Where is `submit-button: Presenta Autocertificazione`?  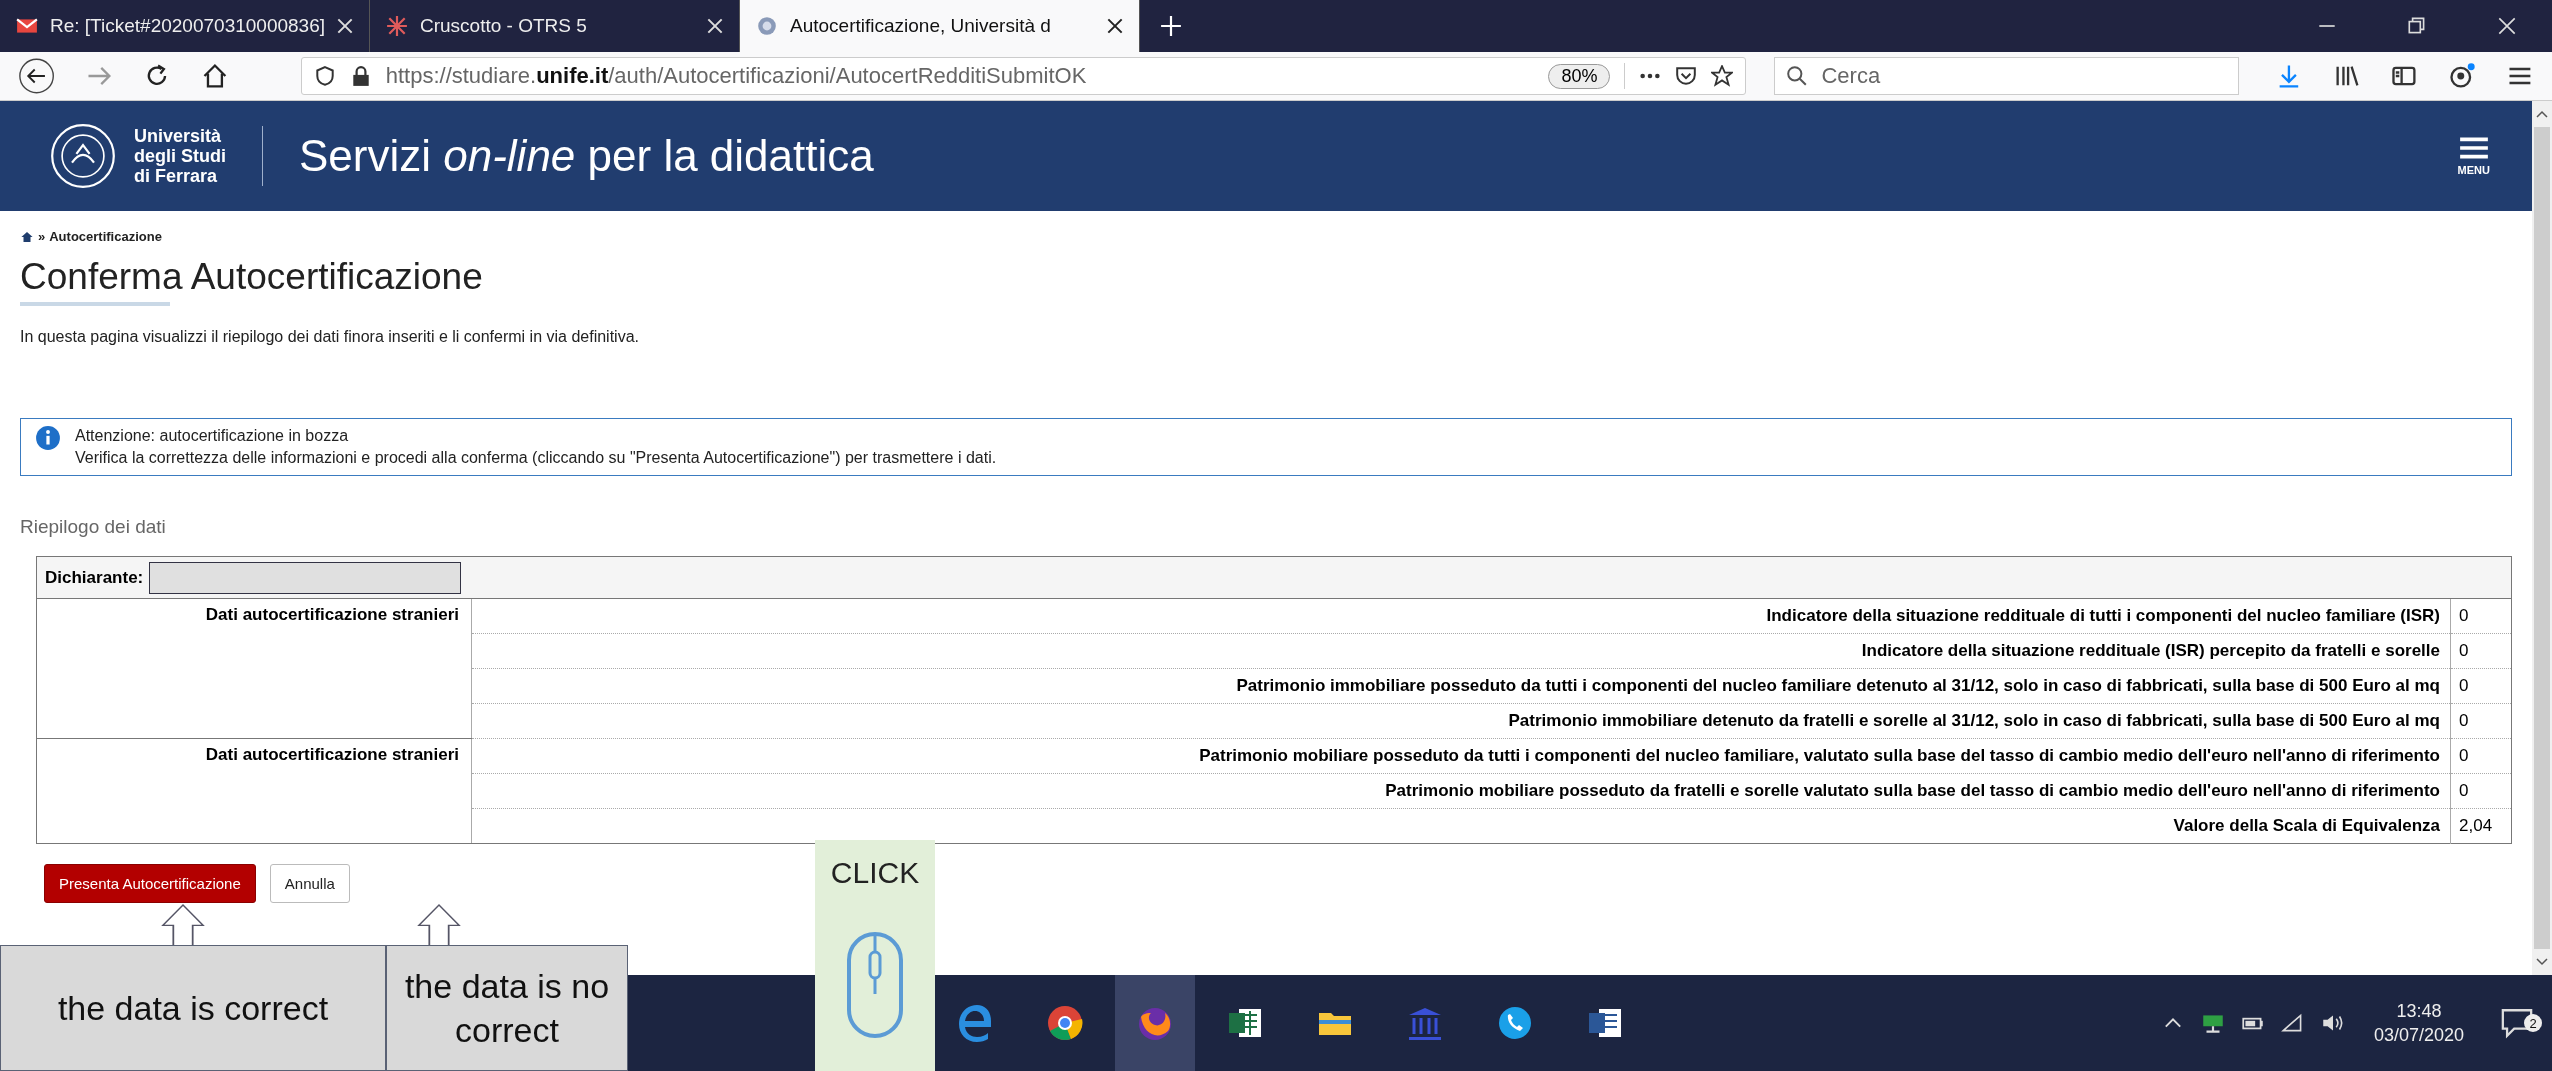 submit-button: Presenta Autocertificazione is located at coordinates (150, 883).